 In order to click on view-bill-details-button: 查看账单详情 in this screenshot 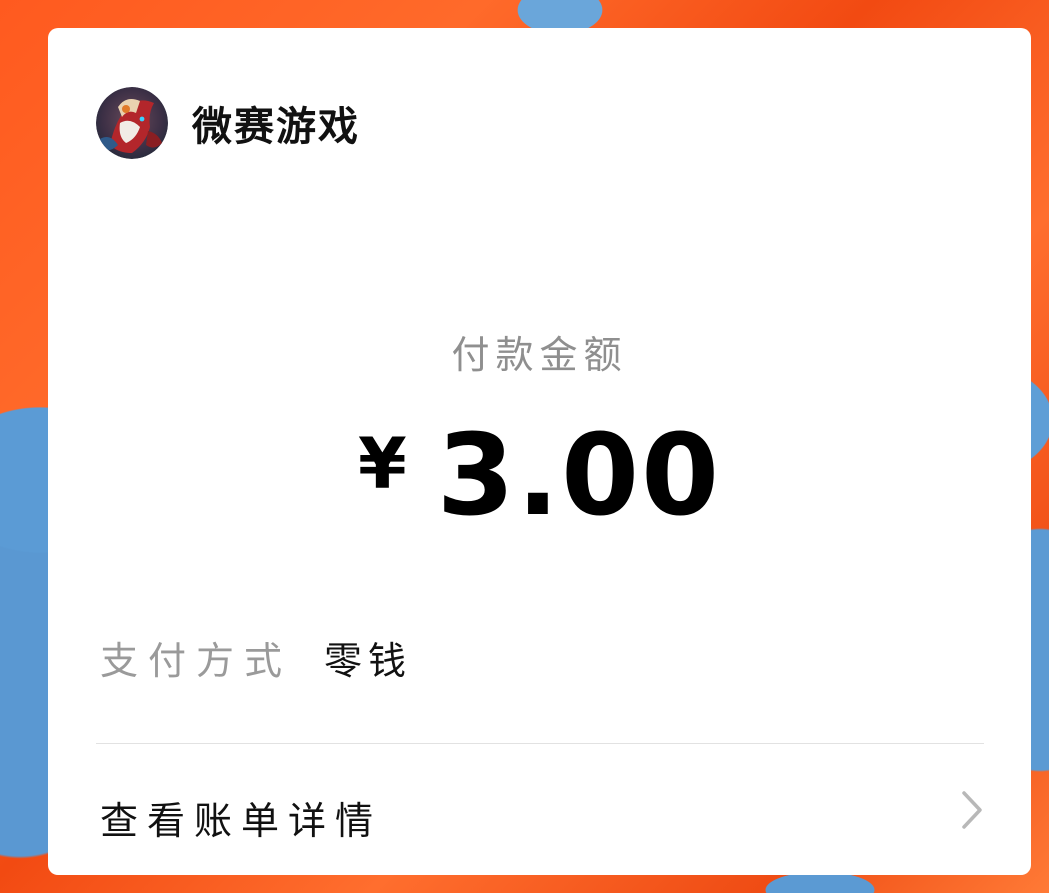, I will do `click(539, 809)`.